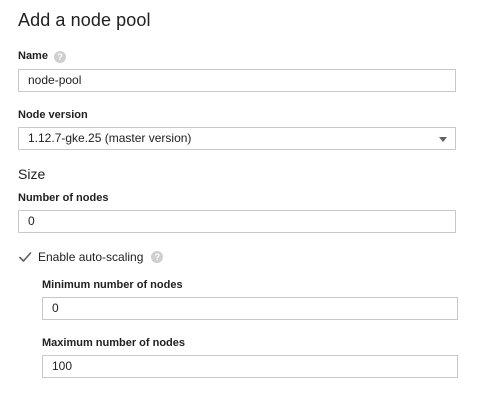 The width and height of the screenshot is (481, 402). Describe the element at coordinates (25, 257) in the screenshot. I see `checkmark-icon` at that location.